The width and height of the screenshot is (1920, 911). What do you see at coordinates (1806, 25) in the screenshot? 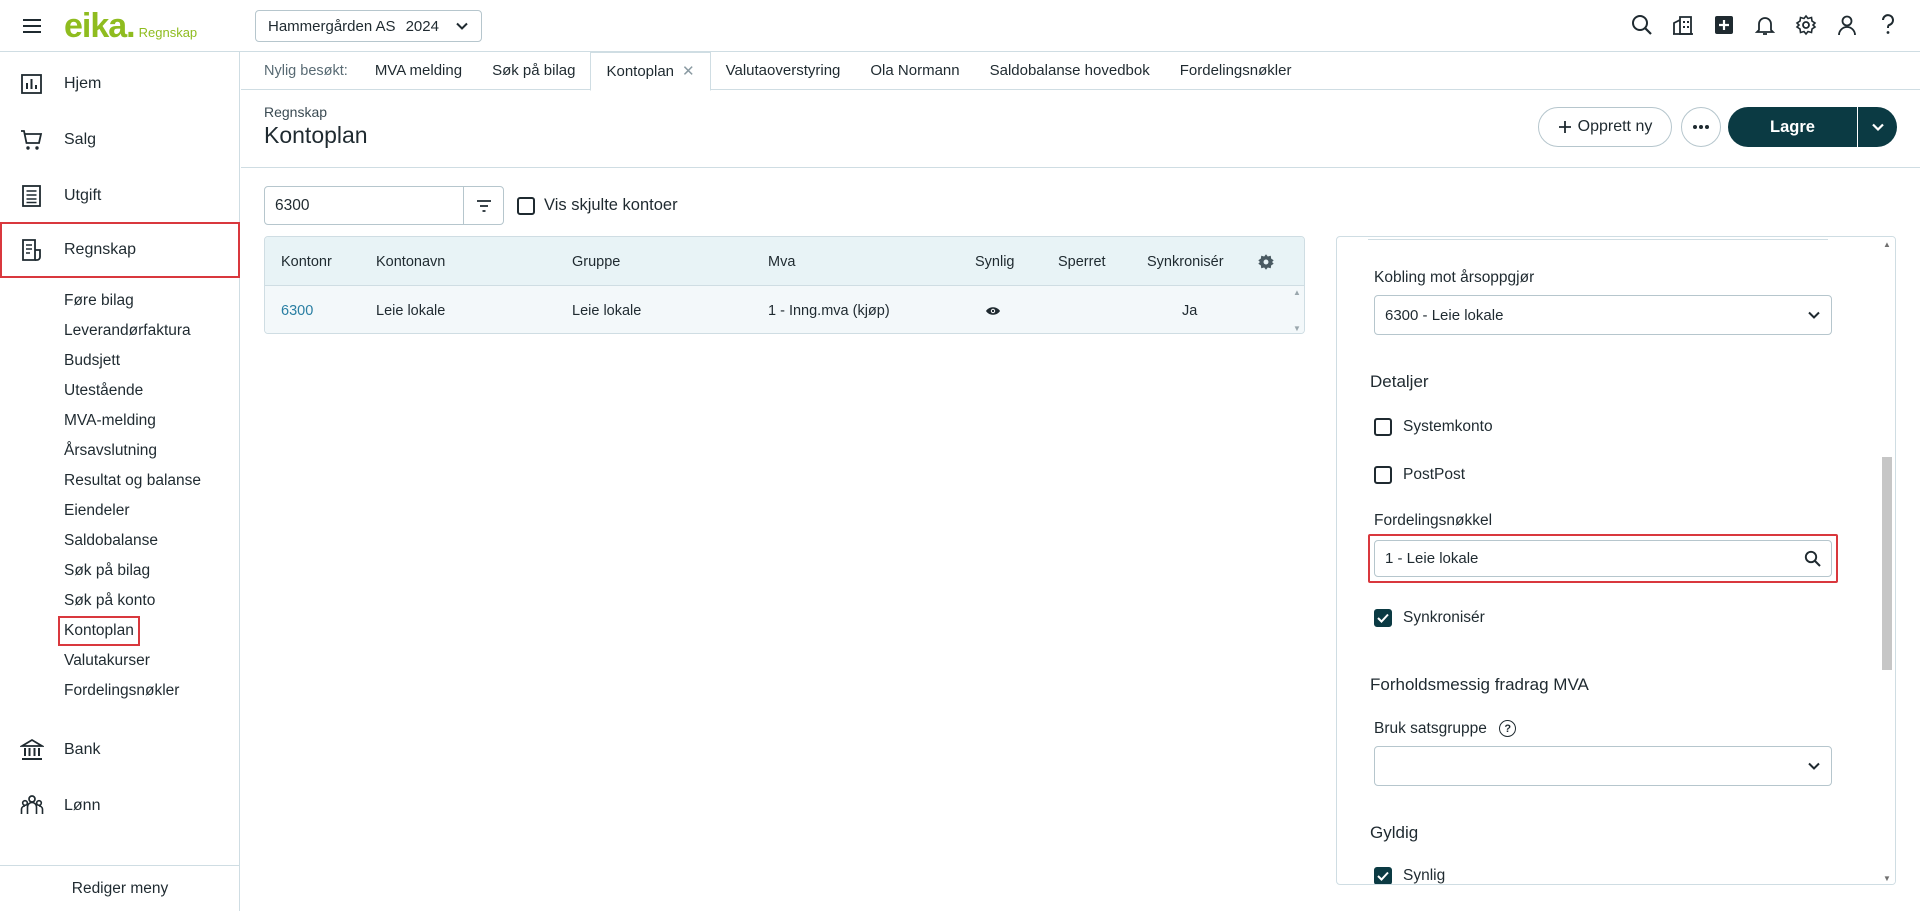
I see `gear-icon` at bounding box center [1806, 25].